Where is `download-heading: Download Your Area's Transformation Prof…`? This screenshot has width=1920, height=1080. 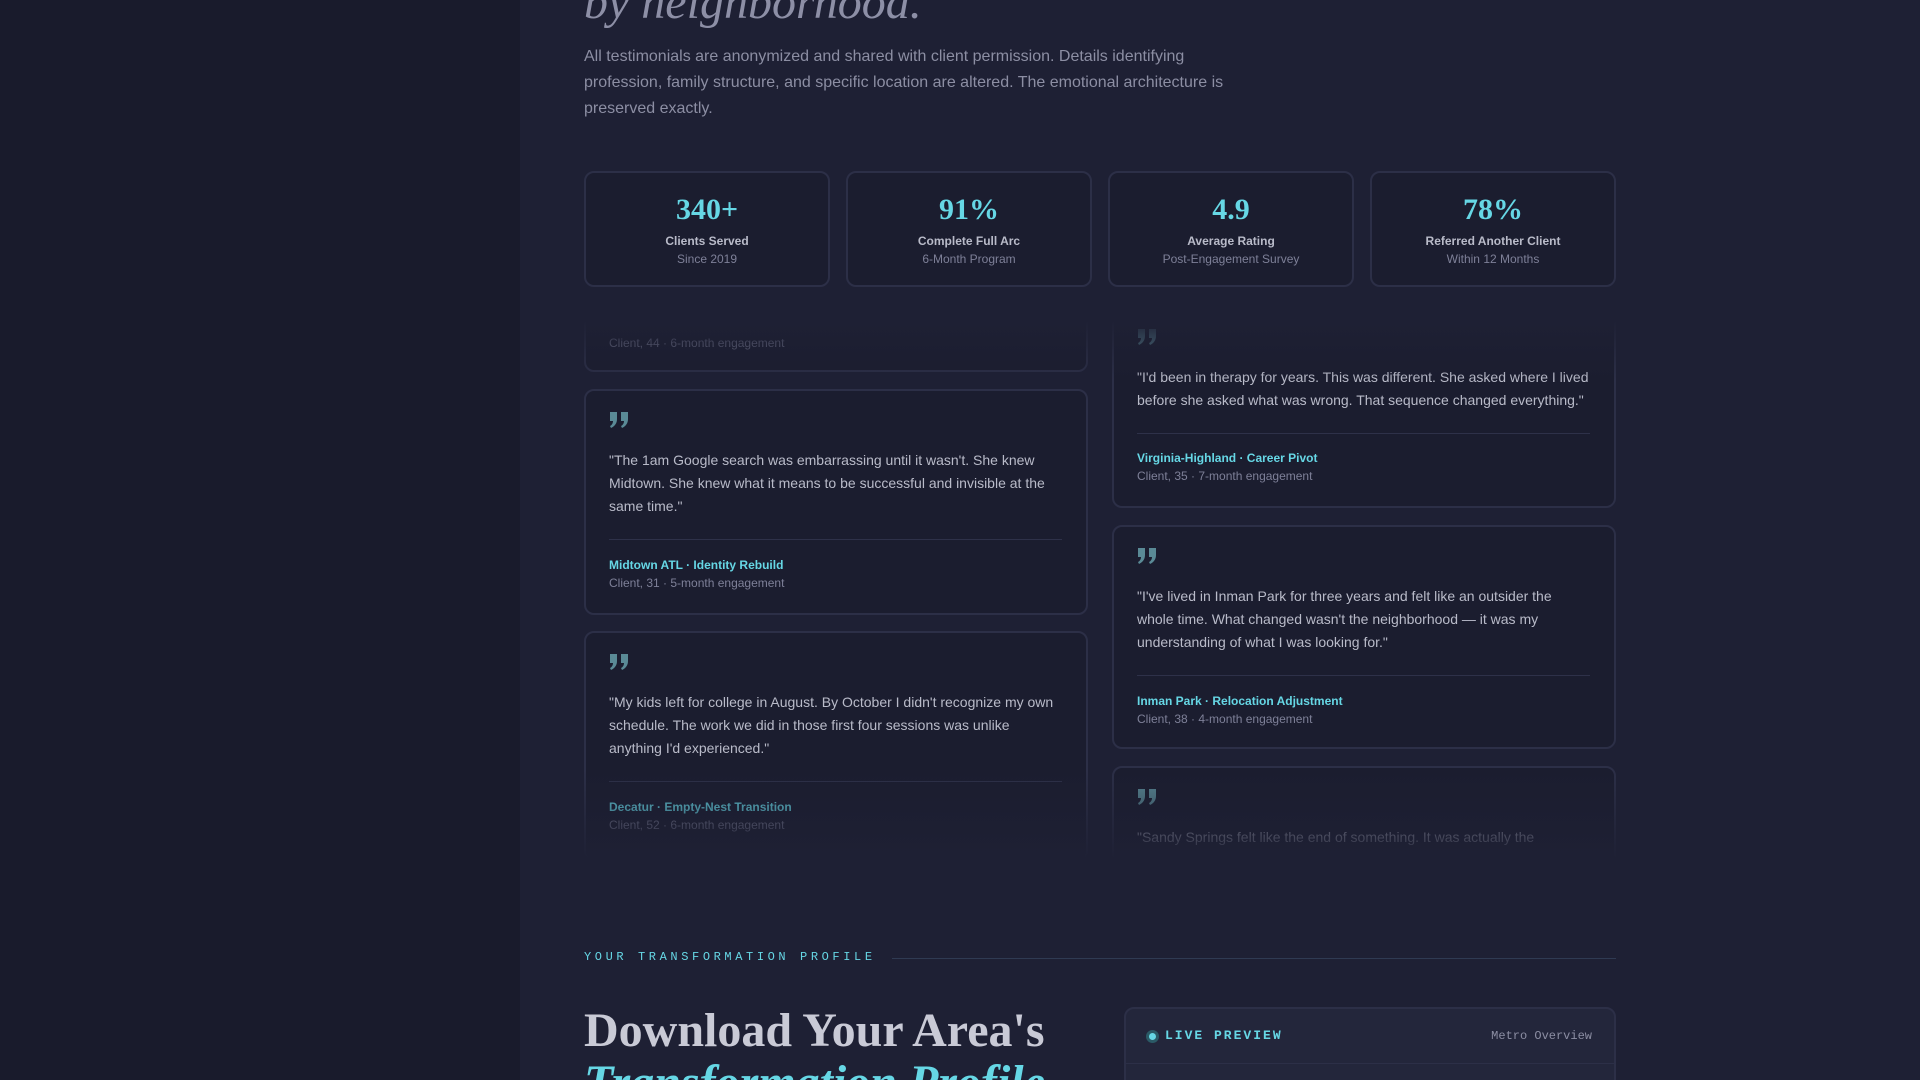 download-heading: Download Your Area's Transformation Prof… is located at coordinates (844, 1042).